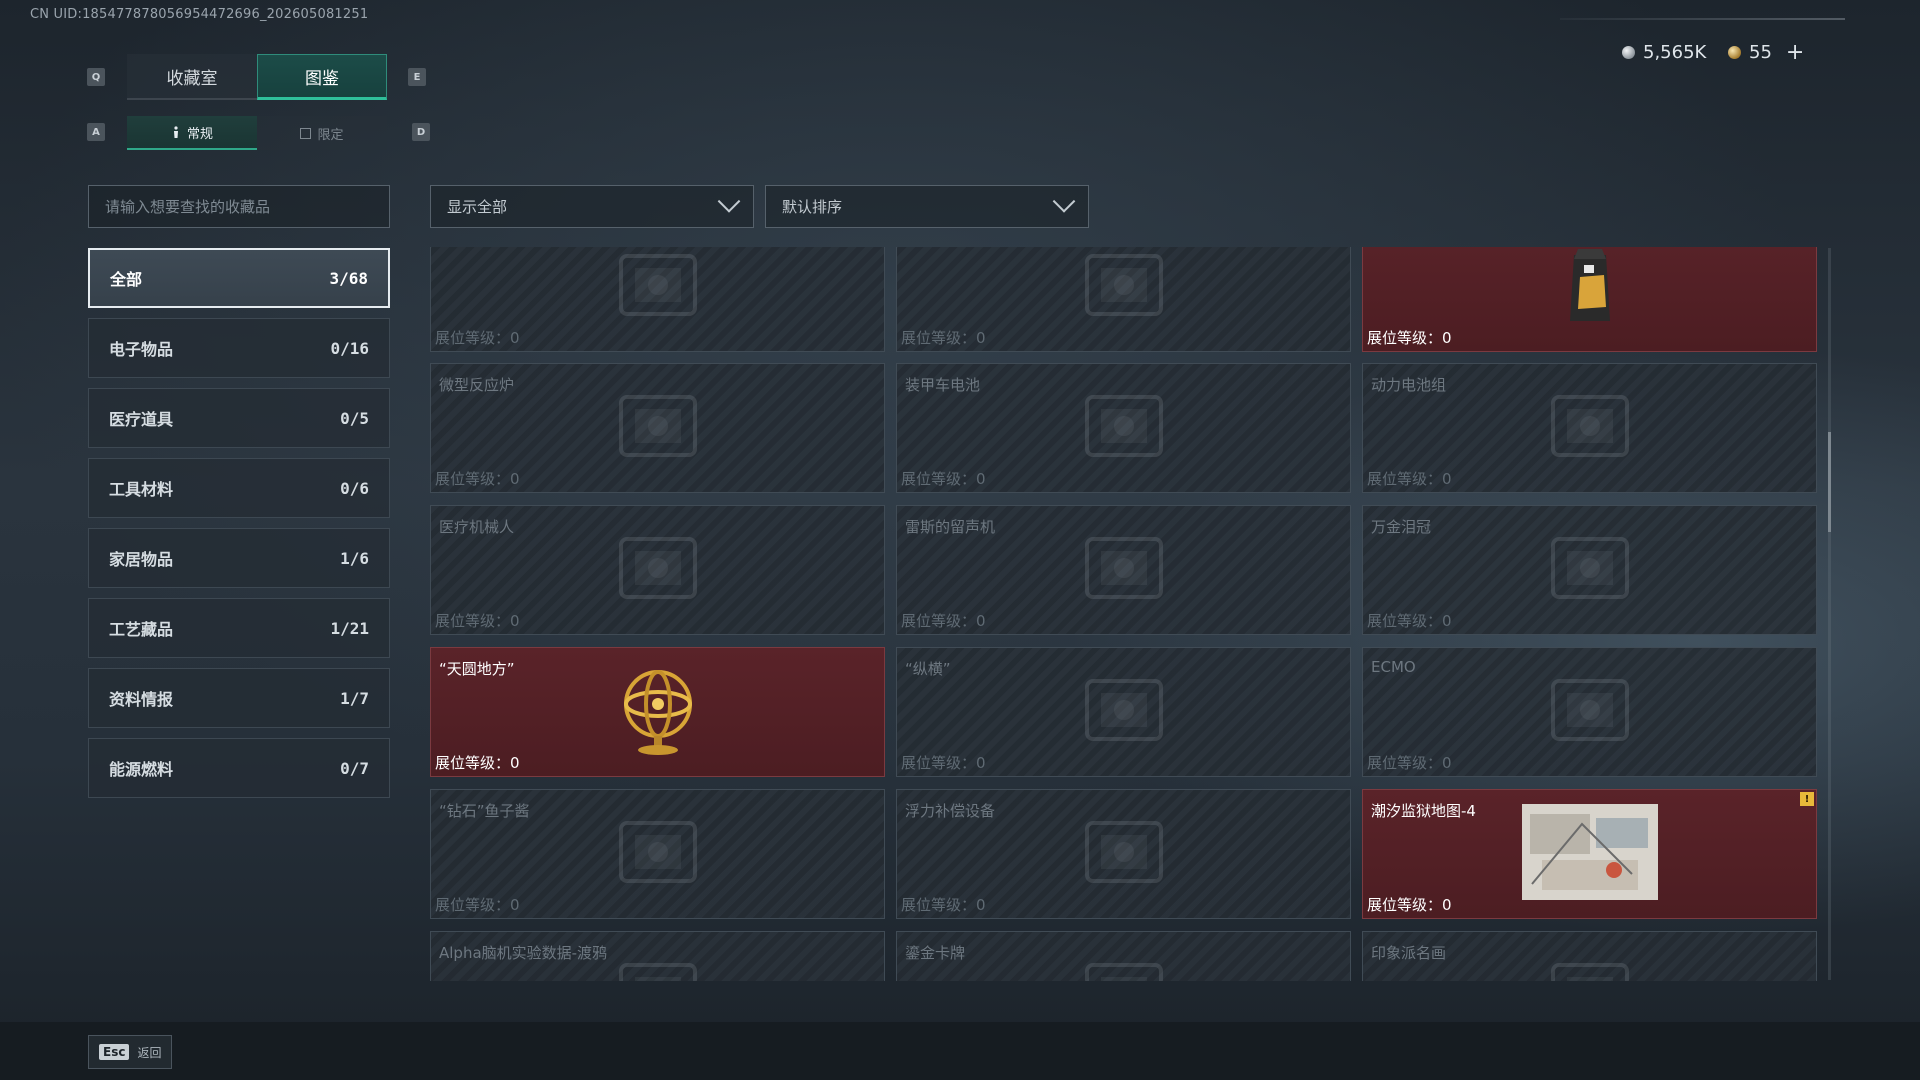  Describe the element at coordinates (354, 768) in the screenshot. I see `category-count: 0/7` at that location.